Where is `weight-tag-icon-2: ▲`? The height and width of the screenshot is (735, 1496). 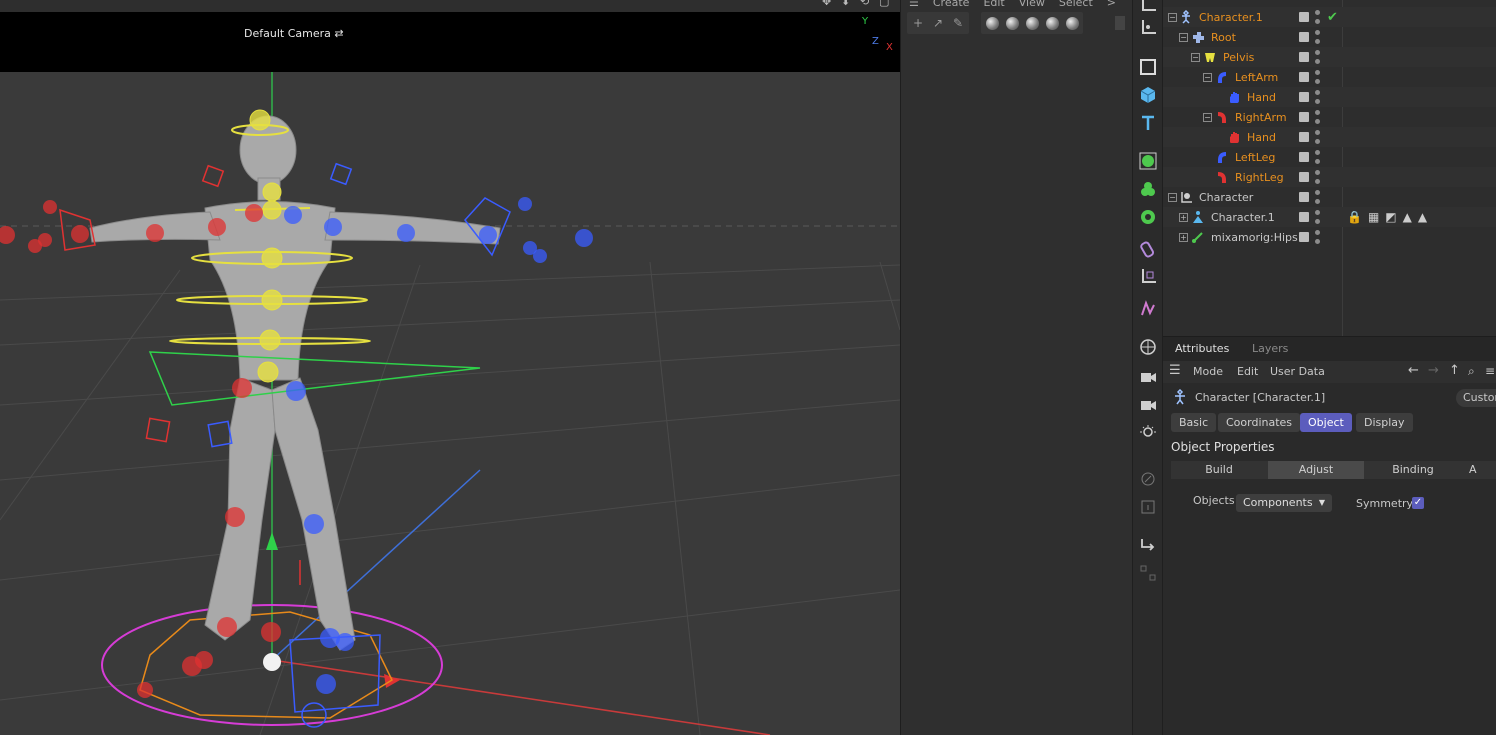
weight-tag-icon-2: ▲ is located at coordinates (1422, 217).